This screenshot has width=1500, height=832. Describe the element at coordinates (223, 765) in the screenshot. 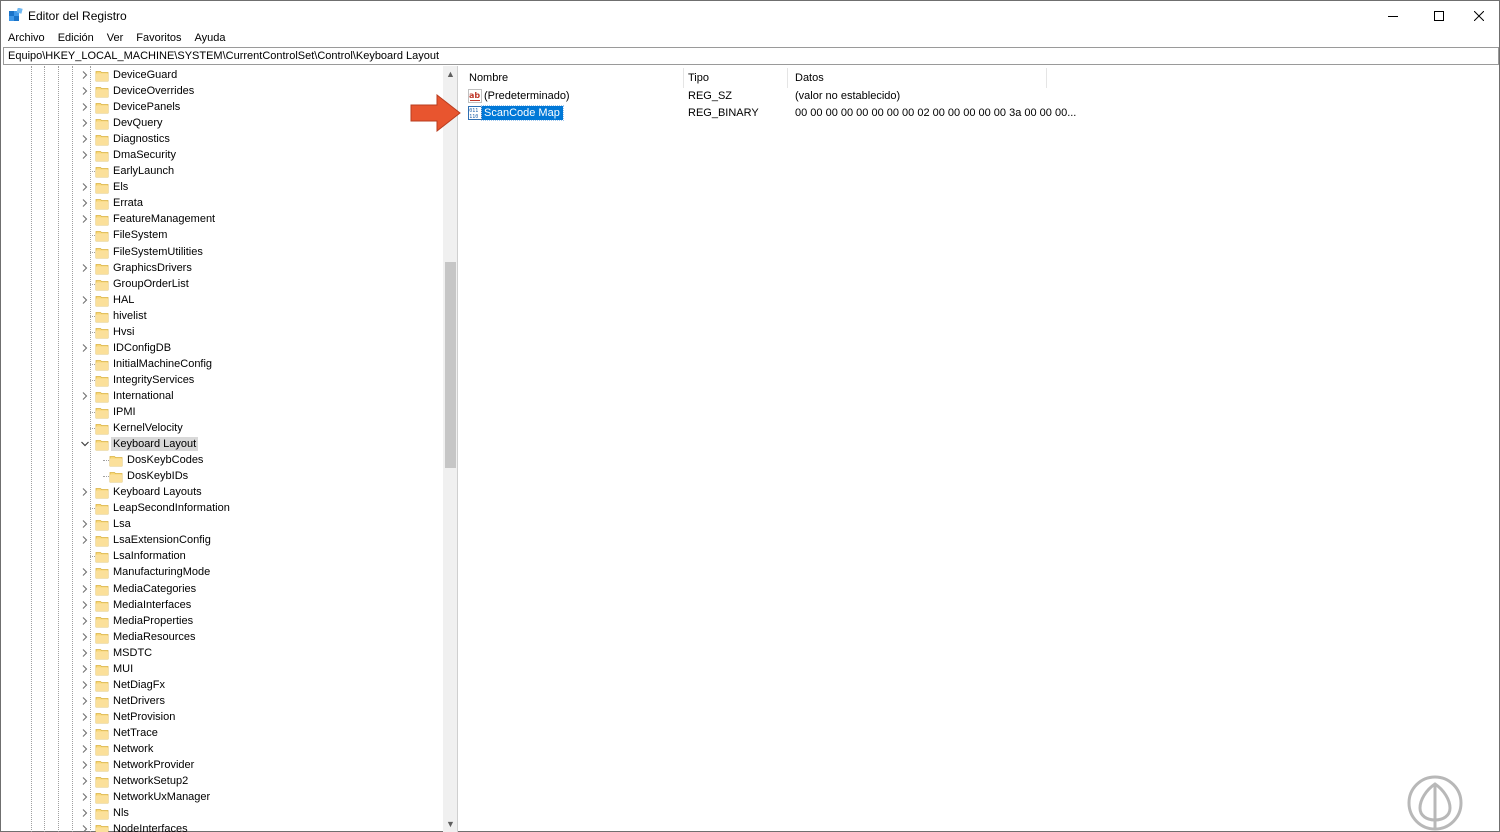

I see `tree-item: NetworkProvider` at that location.